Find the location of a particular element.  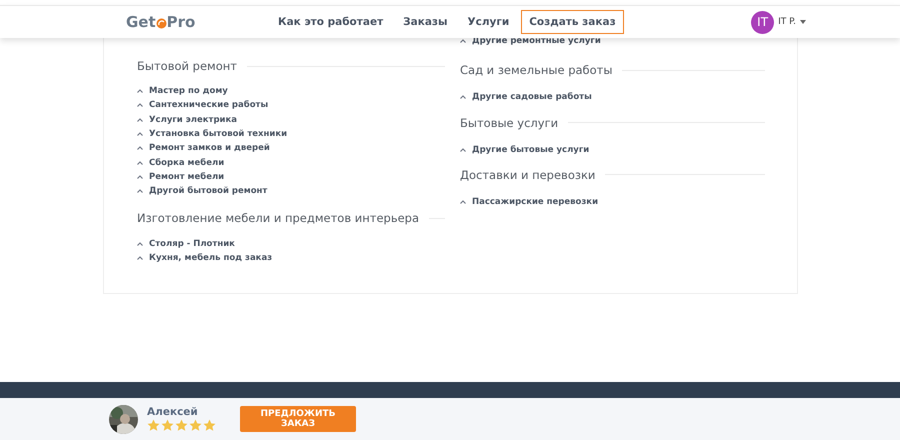

service-link: Другие ремонтные услуги is located at coordinates (536, 41).